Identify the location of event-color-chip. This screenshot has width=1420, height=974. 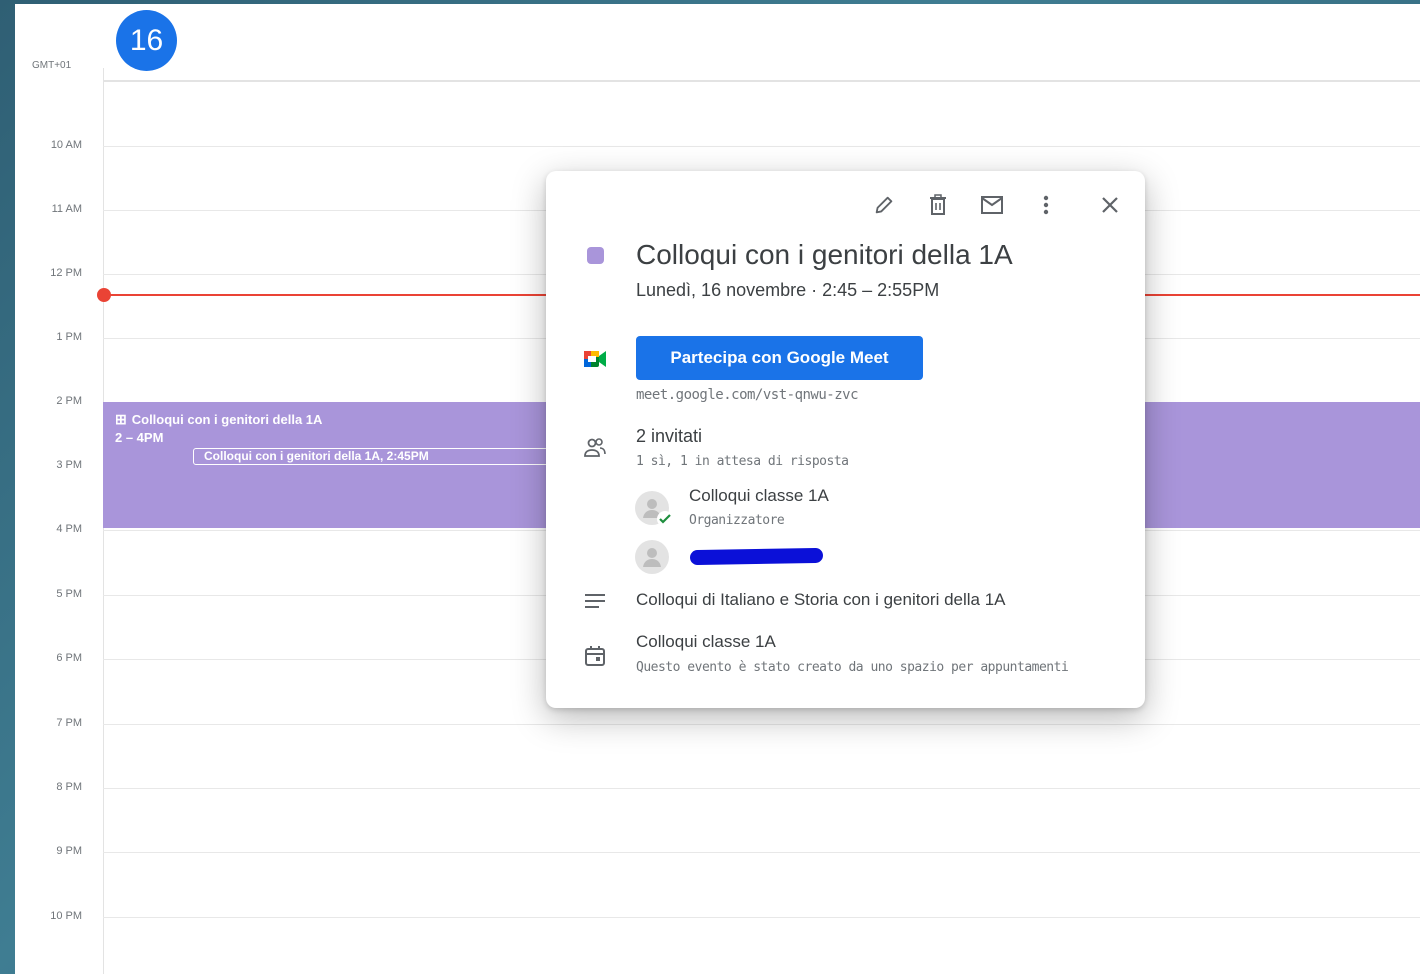
(595, 255).